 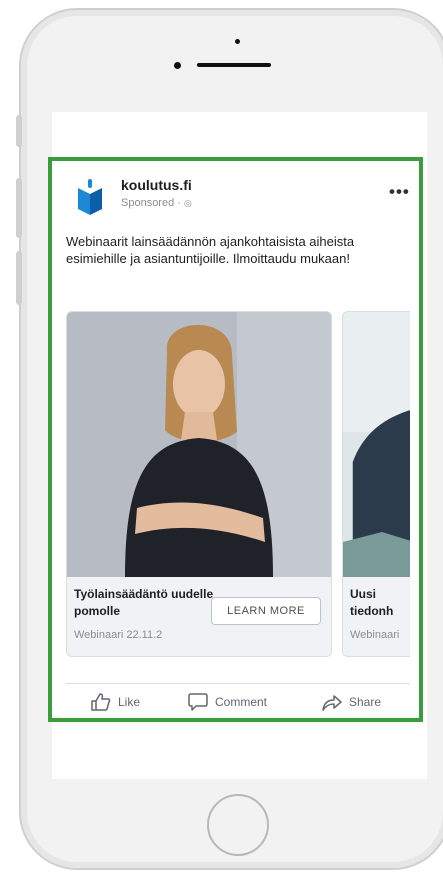 I want to click on carousel-card-2-info: Uusi tiedonh Webinaari, so click(x=376, y=616).